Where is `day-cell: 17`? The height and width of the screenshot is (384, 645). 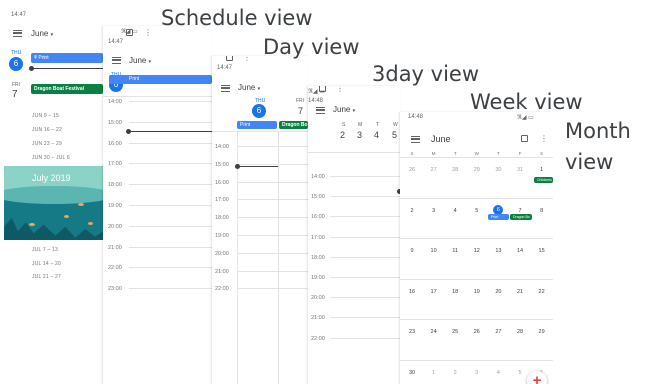 day-cell: 17 is located at coordinates (434, 292).